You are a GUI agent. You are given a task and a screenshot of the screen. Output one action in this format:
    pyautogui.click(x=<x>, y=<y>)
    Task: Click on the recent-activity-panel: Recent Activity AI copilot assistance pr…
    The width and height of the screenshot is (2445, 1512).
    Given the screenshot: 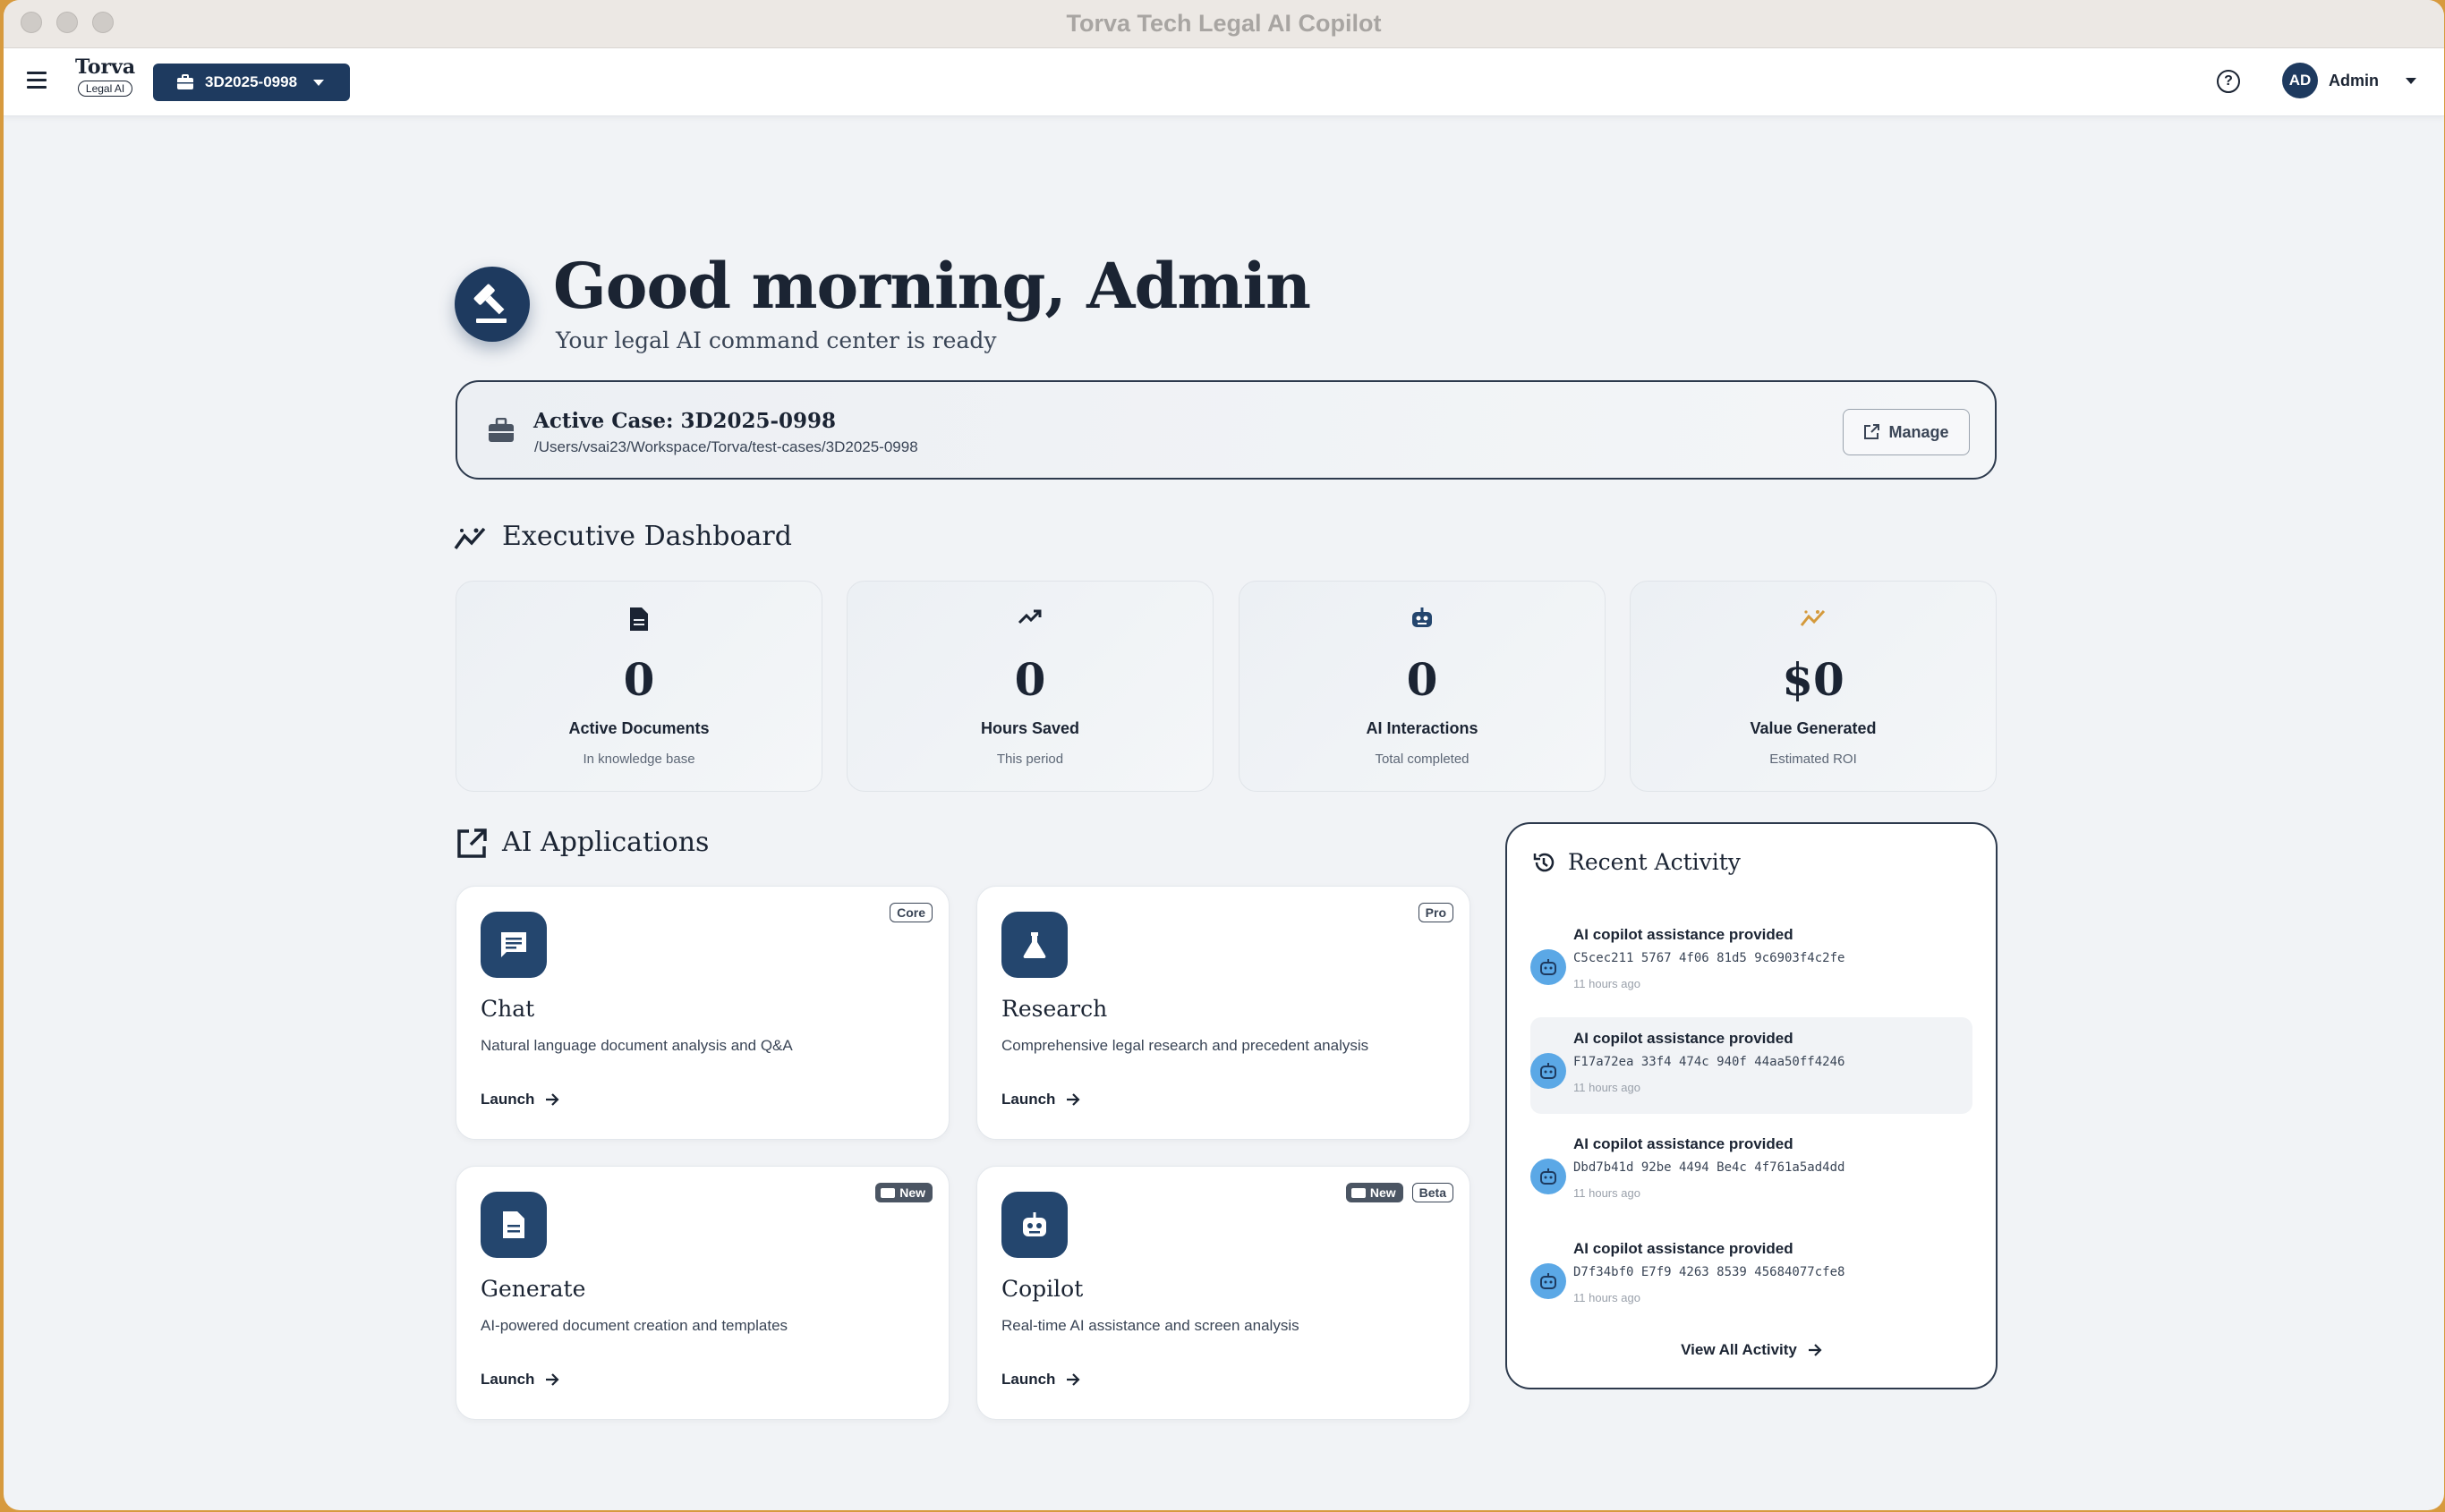 What is the action you would take?
    pyautogui.click(x=1751, y=1105)
    